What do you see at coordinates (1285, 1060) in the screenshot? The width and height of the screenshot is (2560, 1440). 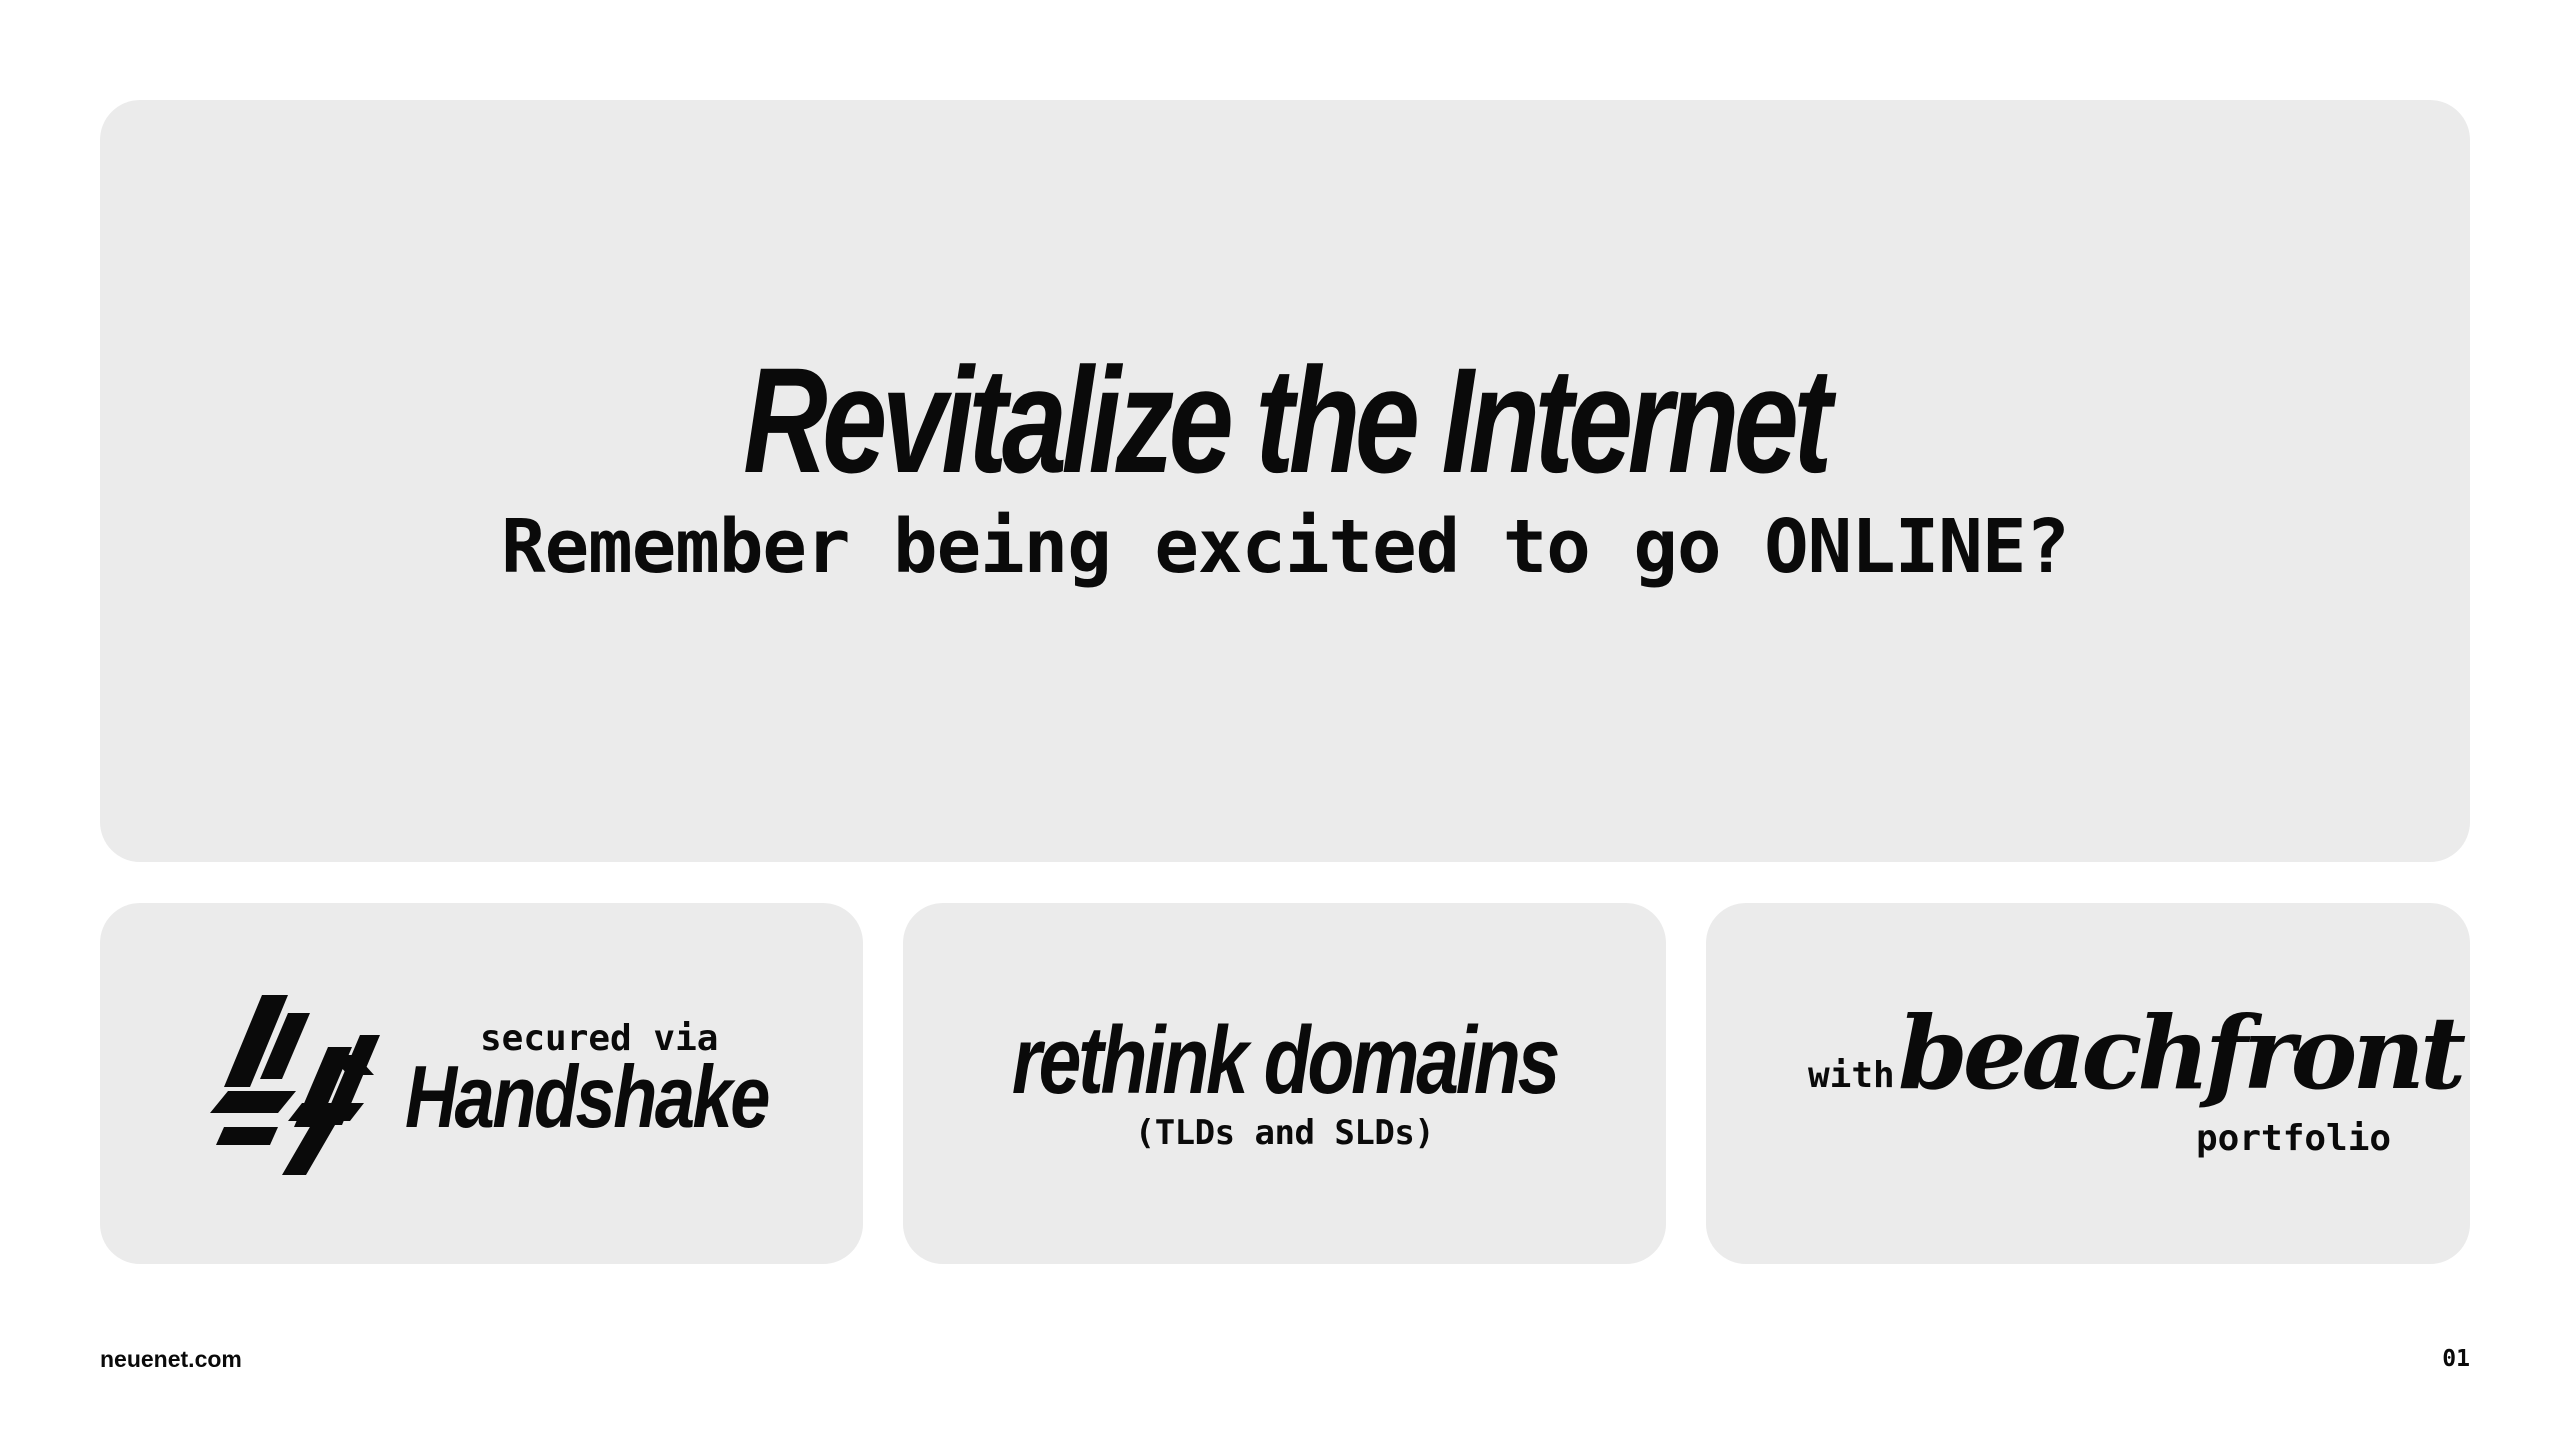 I see `domains-title: rethink domains` at bounding box center [1285, 1060].